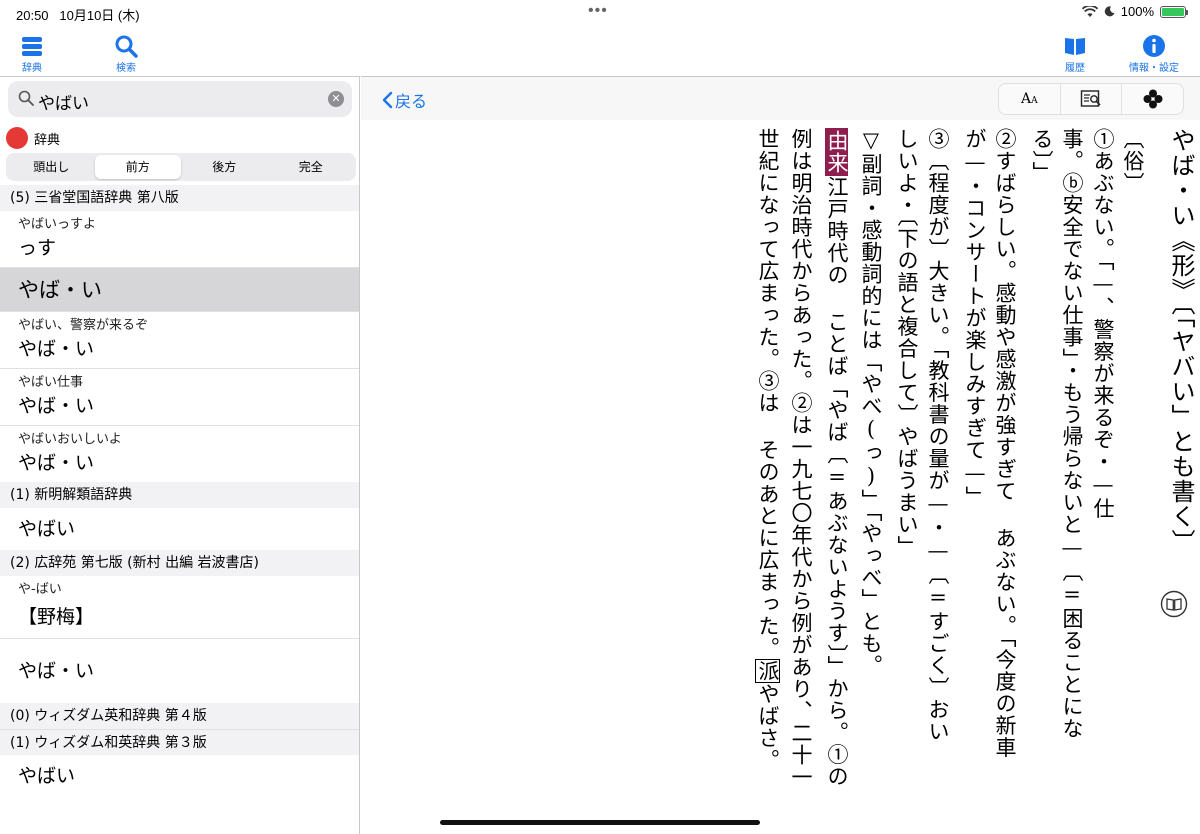 The height and width of the screenshot is (834, 1200). I want to click on dictionary-filter: 辞典, so click(33, 138).